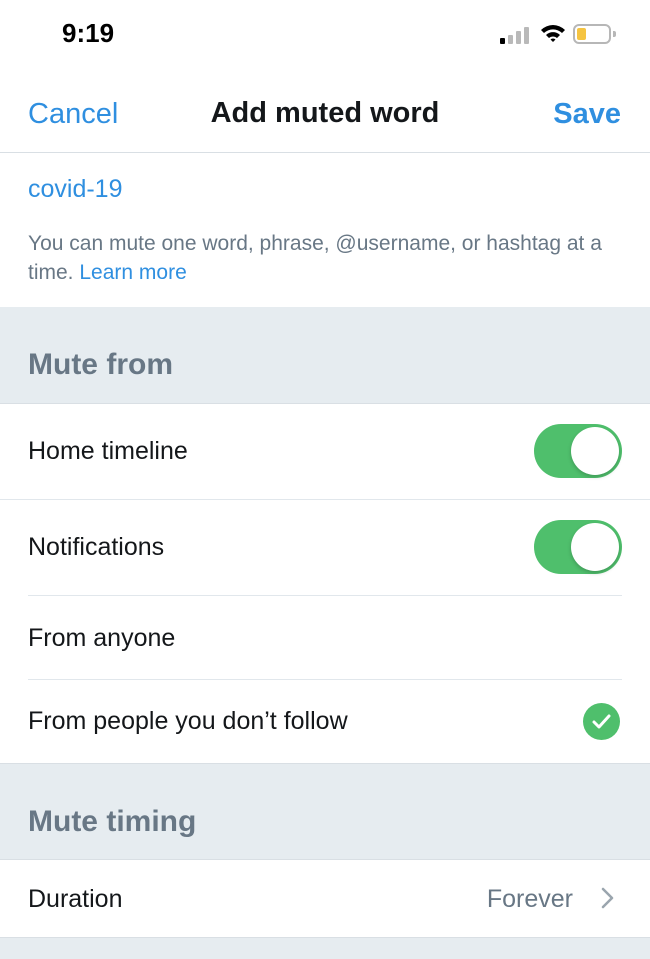 This screenshot has width=650, height=959. I want to click on navigation-bar: Cancel Add muted word Save, so click(325, 111).